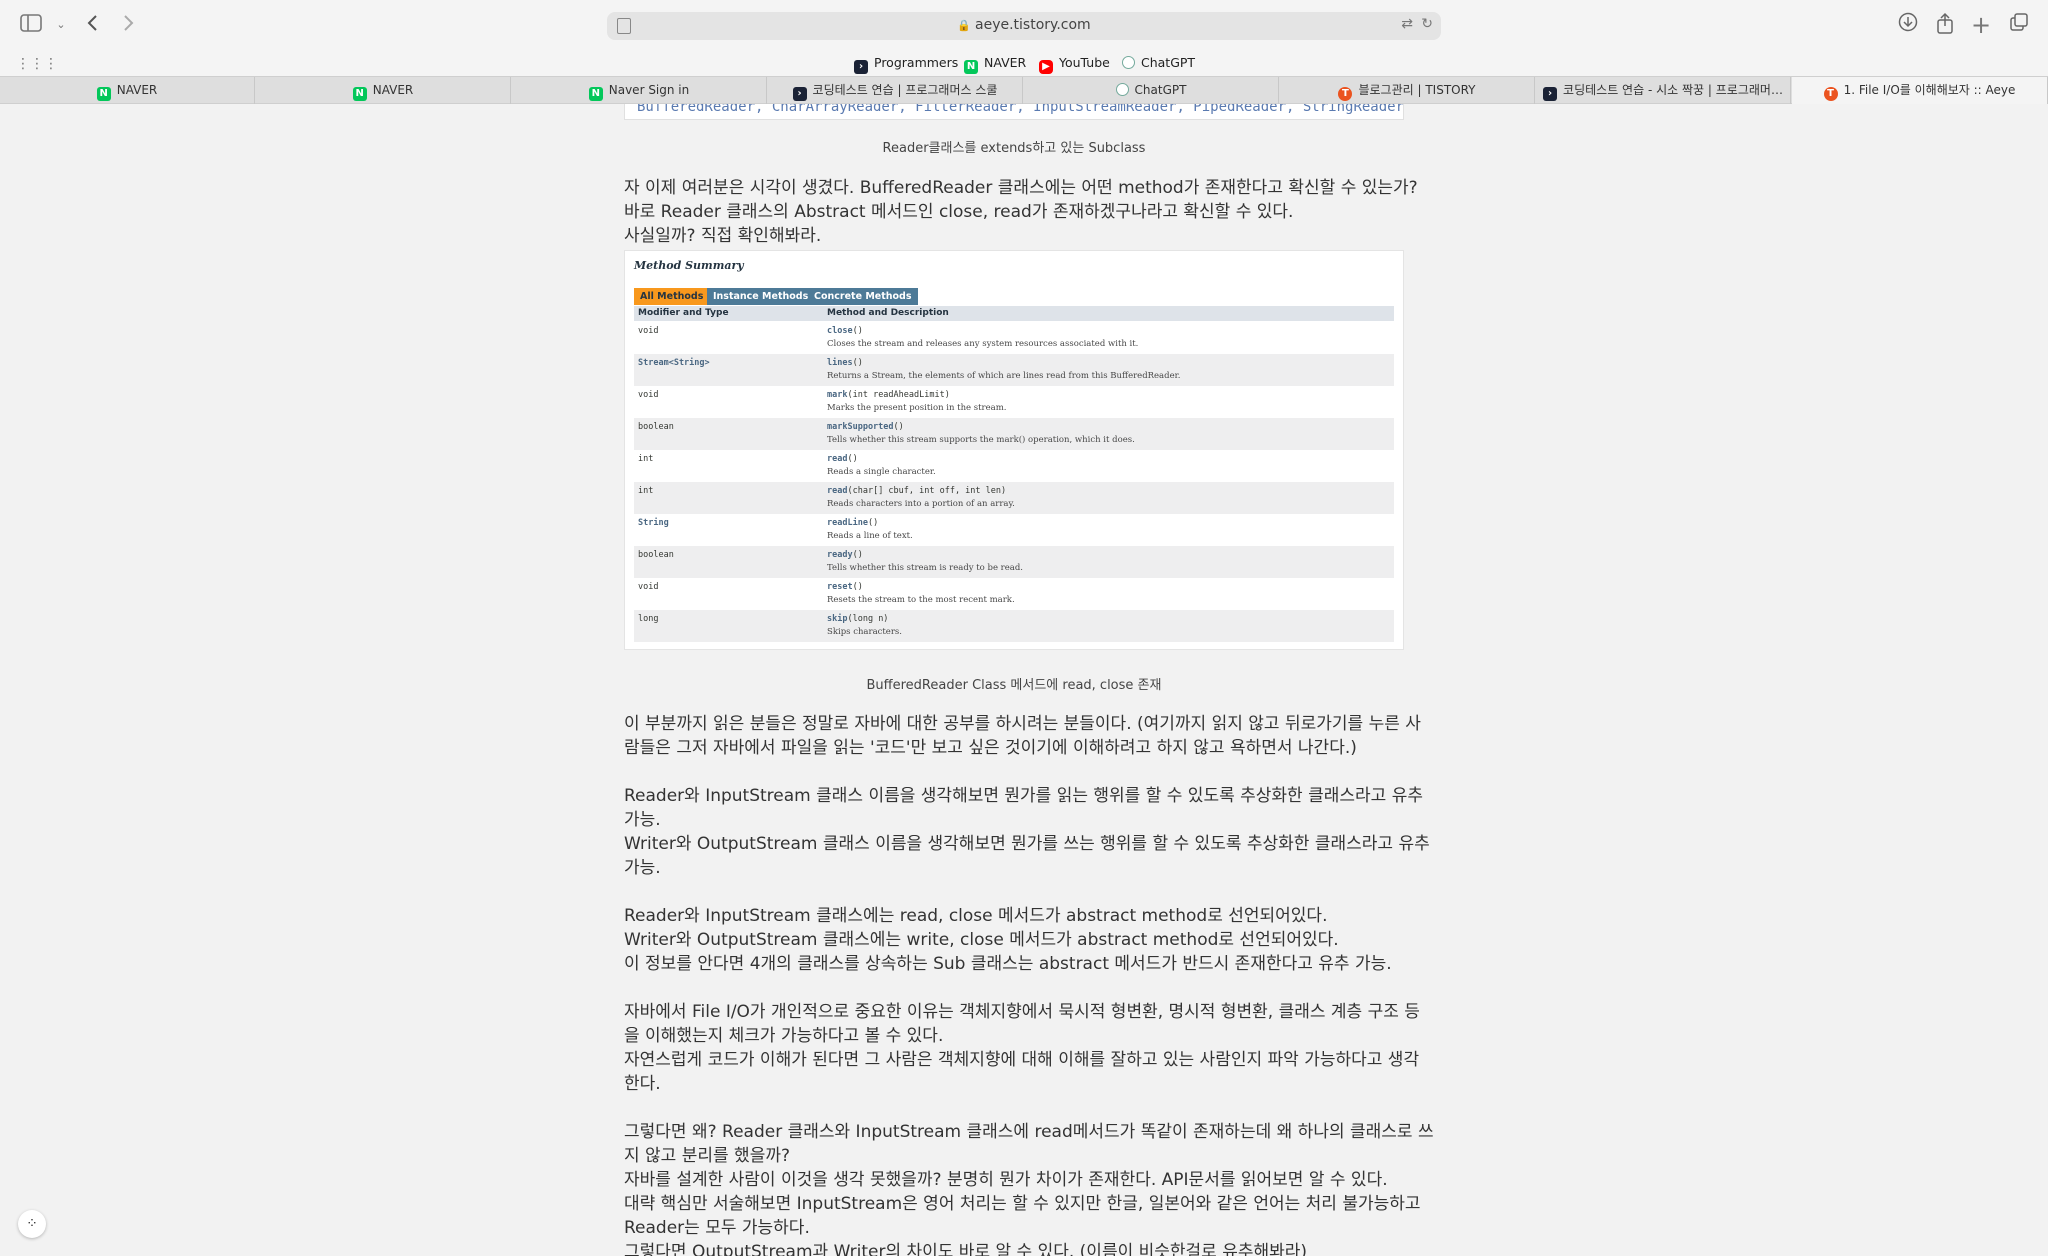 This screenshot has width=2048, height=1256. I want to click on tab-programmers-school: › 코딩테스트 연습 | 프로그래머스 스쿨, so click(895, 90).